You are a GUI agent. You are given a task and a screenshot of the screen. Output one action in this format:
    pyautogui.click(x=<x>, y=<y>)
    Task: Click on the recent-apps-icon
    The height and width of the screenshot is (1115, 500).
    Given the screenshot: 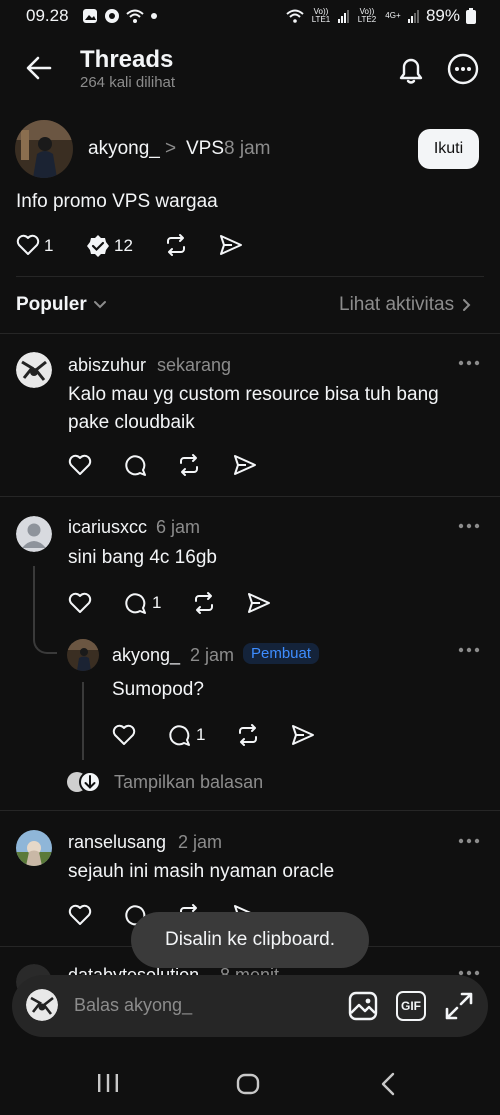 What is the action you would take?
    pyautogui.click(x=108, y=1083)
    